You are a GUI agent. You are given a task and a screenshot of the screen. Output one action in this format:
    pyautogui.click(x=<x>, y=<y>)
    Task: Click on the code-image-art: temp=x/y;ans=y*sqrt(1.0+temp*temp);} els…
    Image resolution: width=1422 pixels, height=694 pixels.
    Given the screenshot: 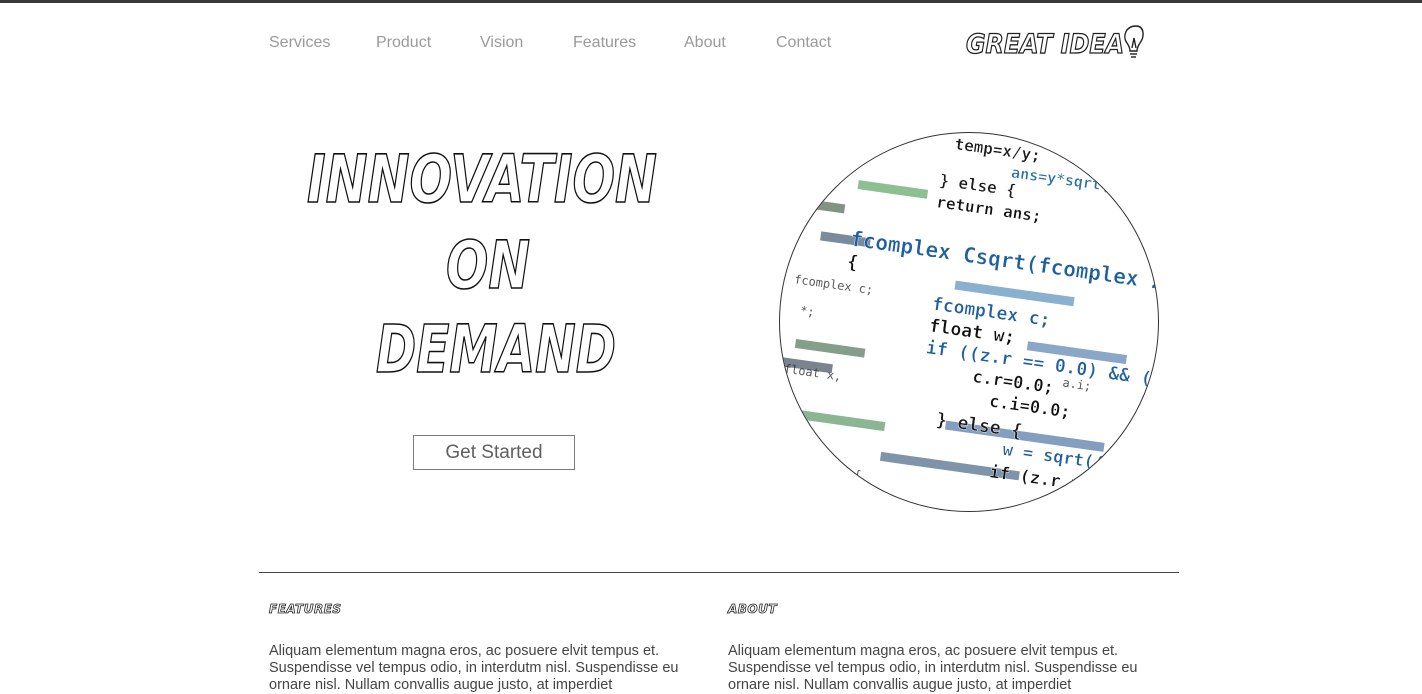 What is the action you would take?
    pyautogui.click(x=969, y=320)
    